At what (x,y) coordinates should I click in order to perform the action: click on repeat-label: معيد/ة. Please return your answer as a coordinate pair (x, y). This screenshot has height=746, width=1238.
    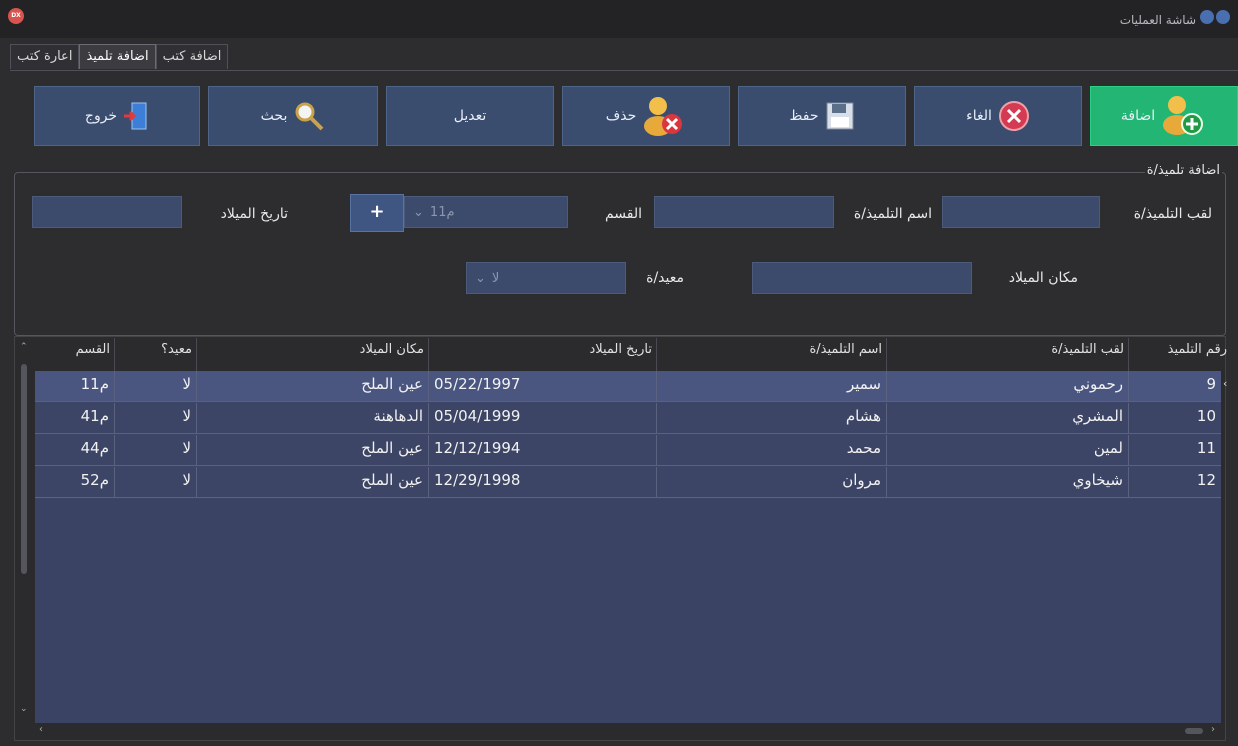
    Looking at the image, I should click on (665, 278).